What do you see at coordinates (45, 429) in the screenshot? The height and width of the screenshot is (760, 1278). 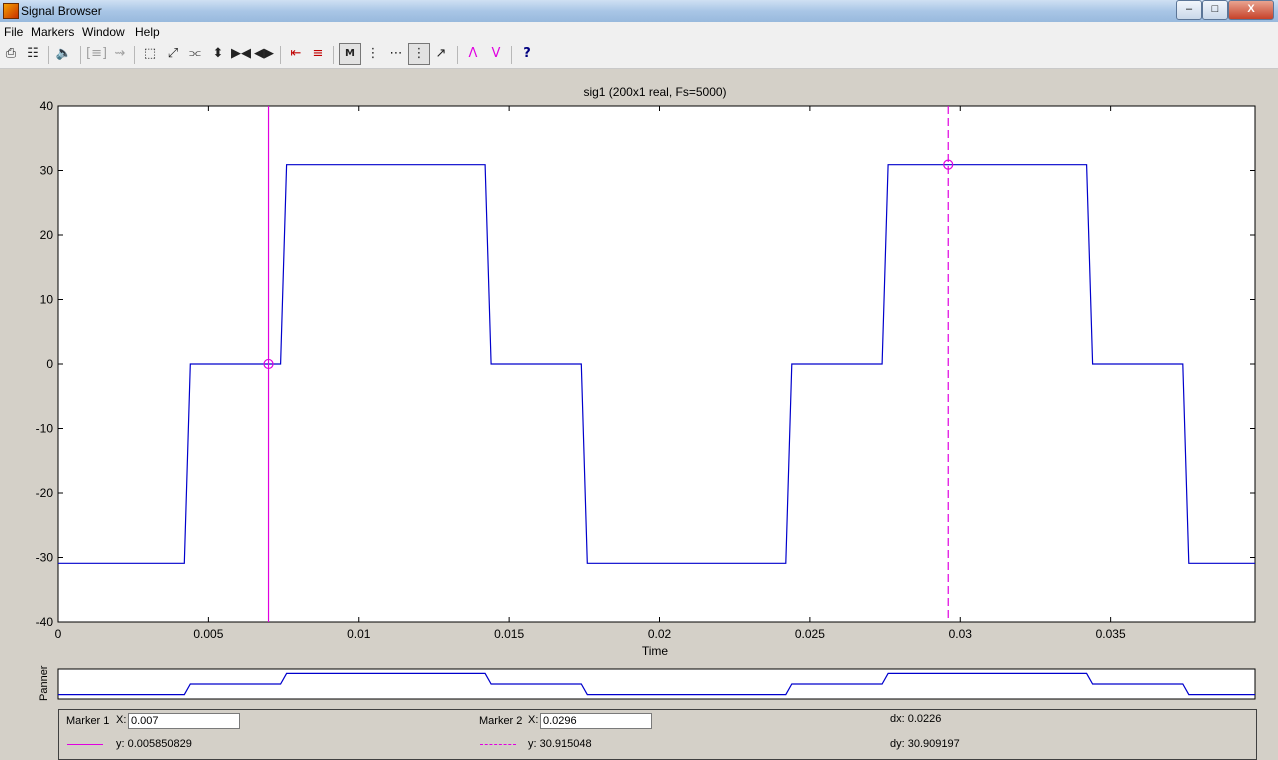 I see `y-tick-label: -10` at bounding box center [45, 429].